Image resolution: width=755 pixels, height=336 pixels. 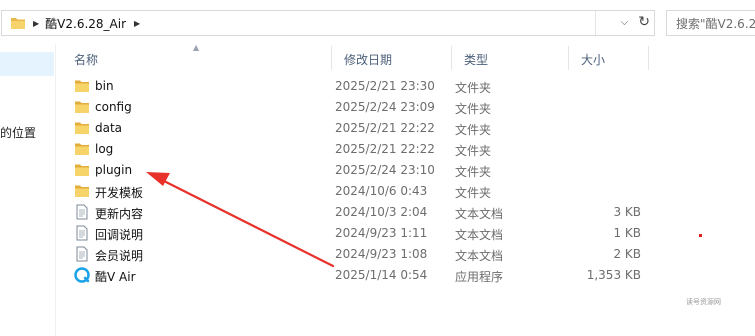 What do you see at coordinates (104, 149) in the screenshot?
I see `file-name: log` at bounding box center [104, 149].